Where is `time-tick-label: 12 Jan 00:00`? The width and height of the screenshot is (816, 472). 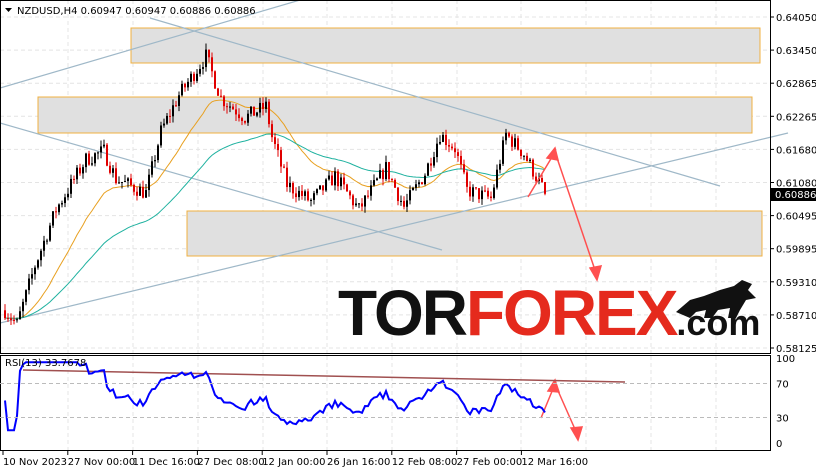 time-tick-label: 12 Jan 00:00 is located at coordinates (293, 462).